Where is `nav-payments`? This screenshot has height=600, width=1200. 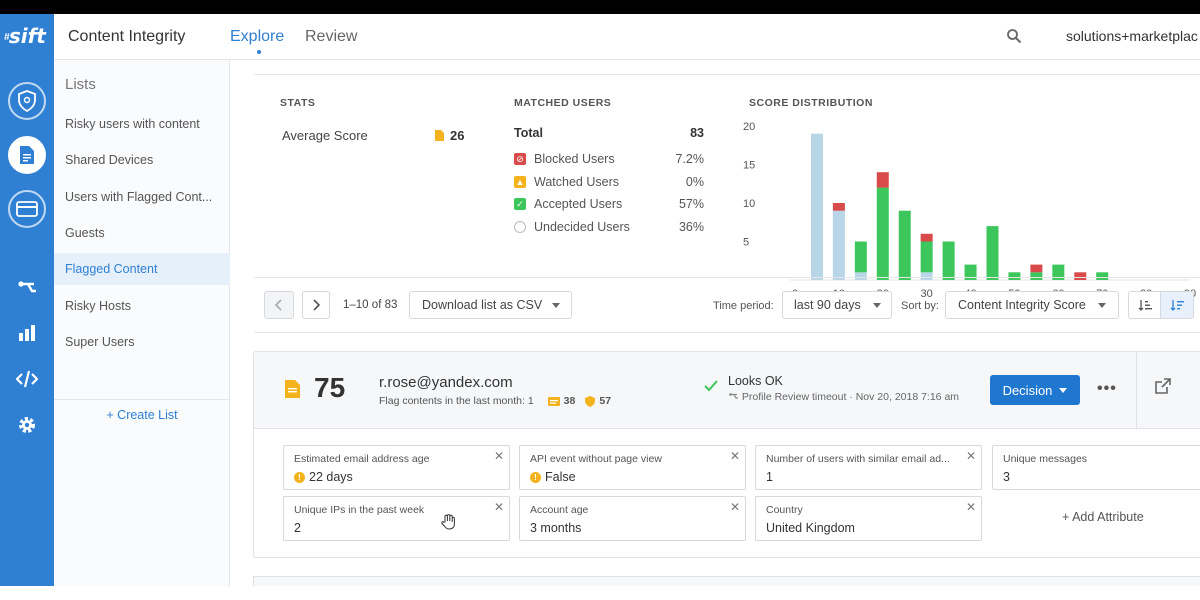 nav-payments is located at coordinates (27, 209).